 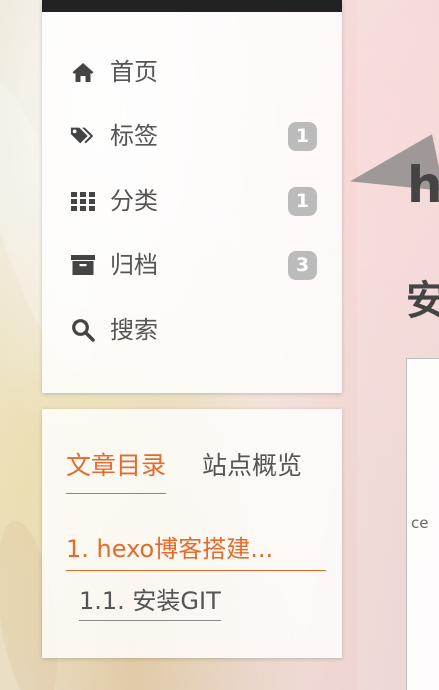 What do you see at coordinates (134, 330) in the screenshot?
I see `sidebar-item-label: 搜索` at bounding box center [134, 330].